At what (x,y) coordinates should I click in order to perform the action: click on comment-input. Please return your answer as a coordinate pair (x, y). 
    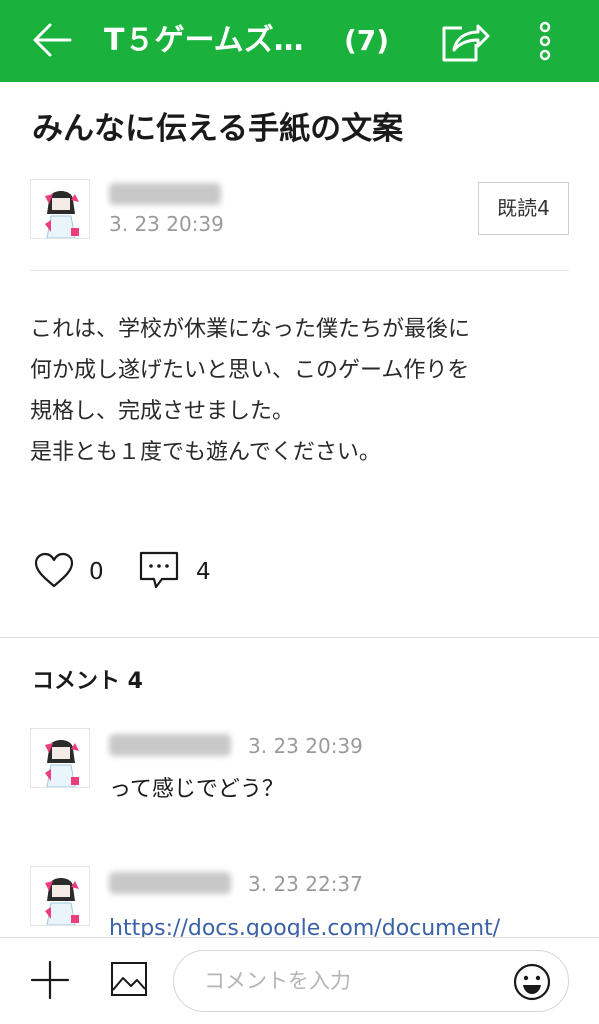
    Looking at the image, I should click on (354, 981).